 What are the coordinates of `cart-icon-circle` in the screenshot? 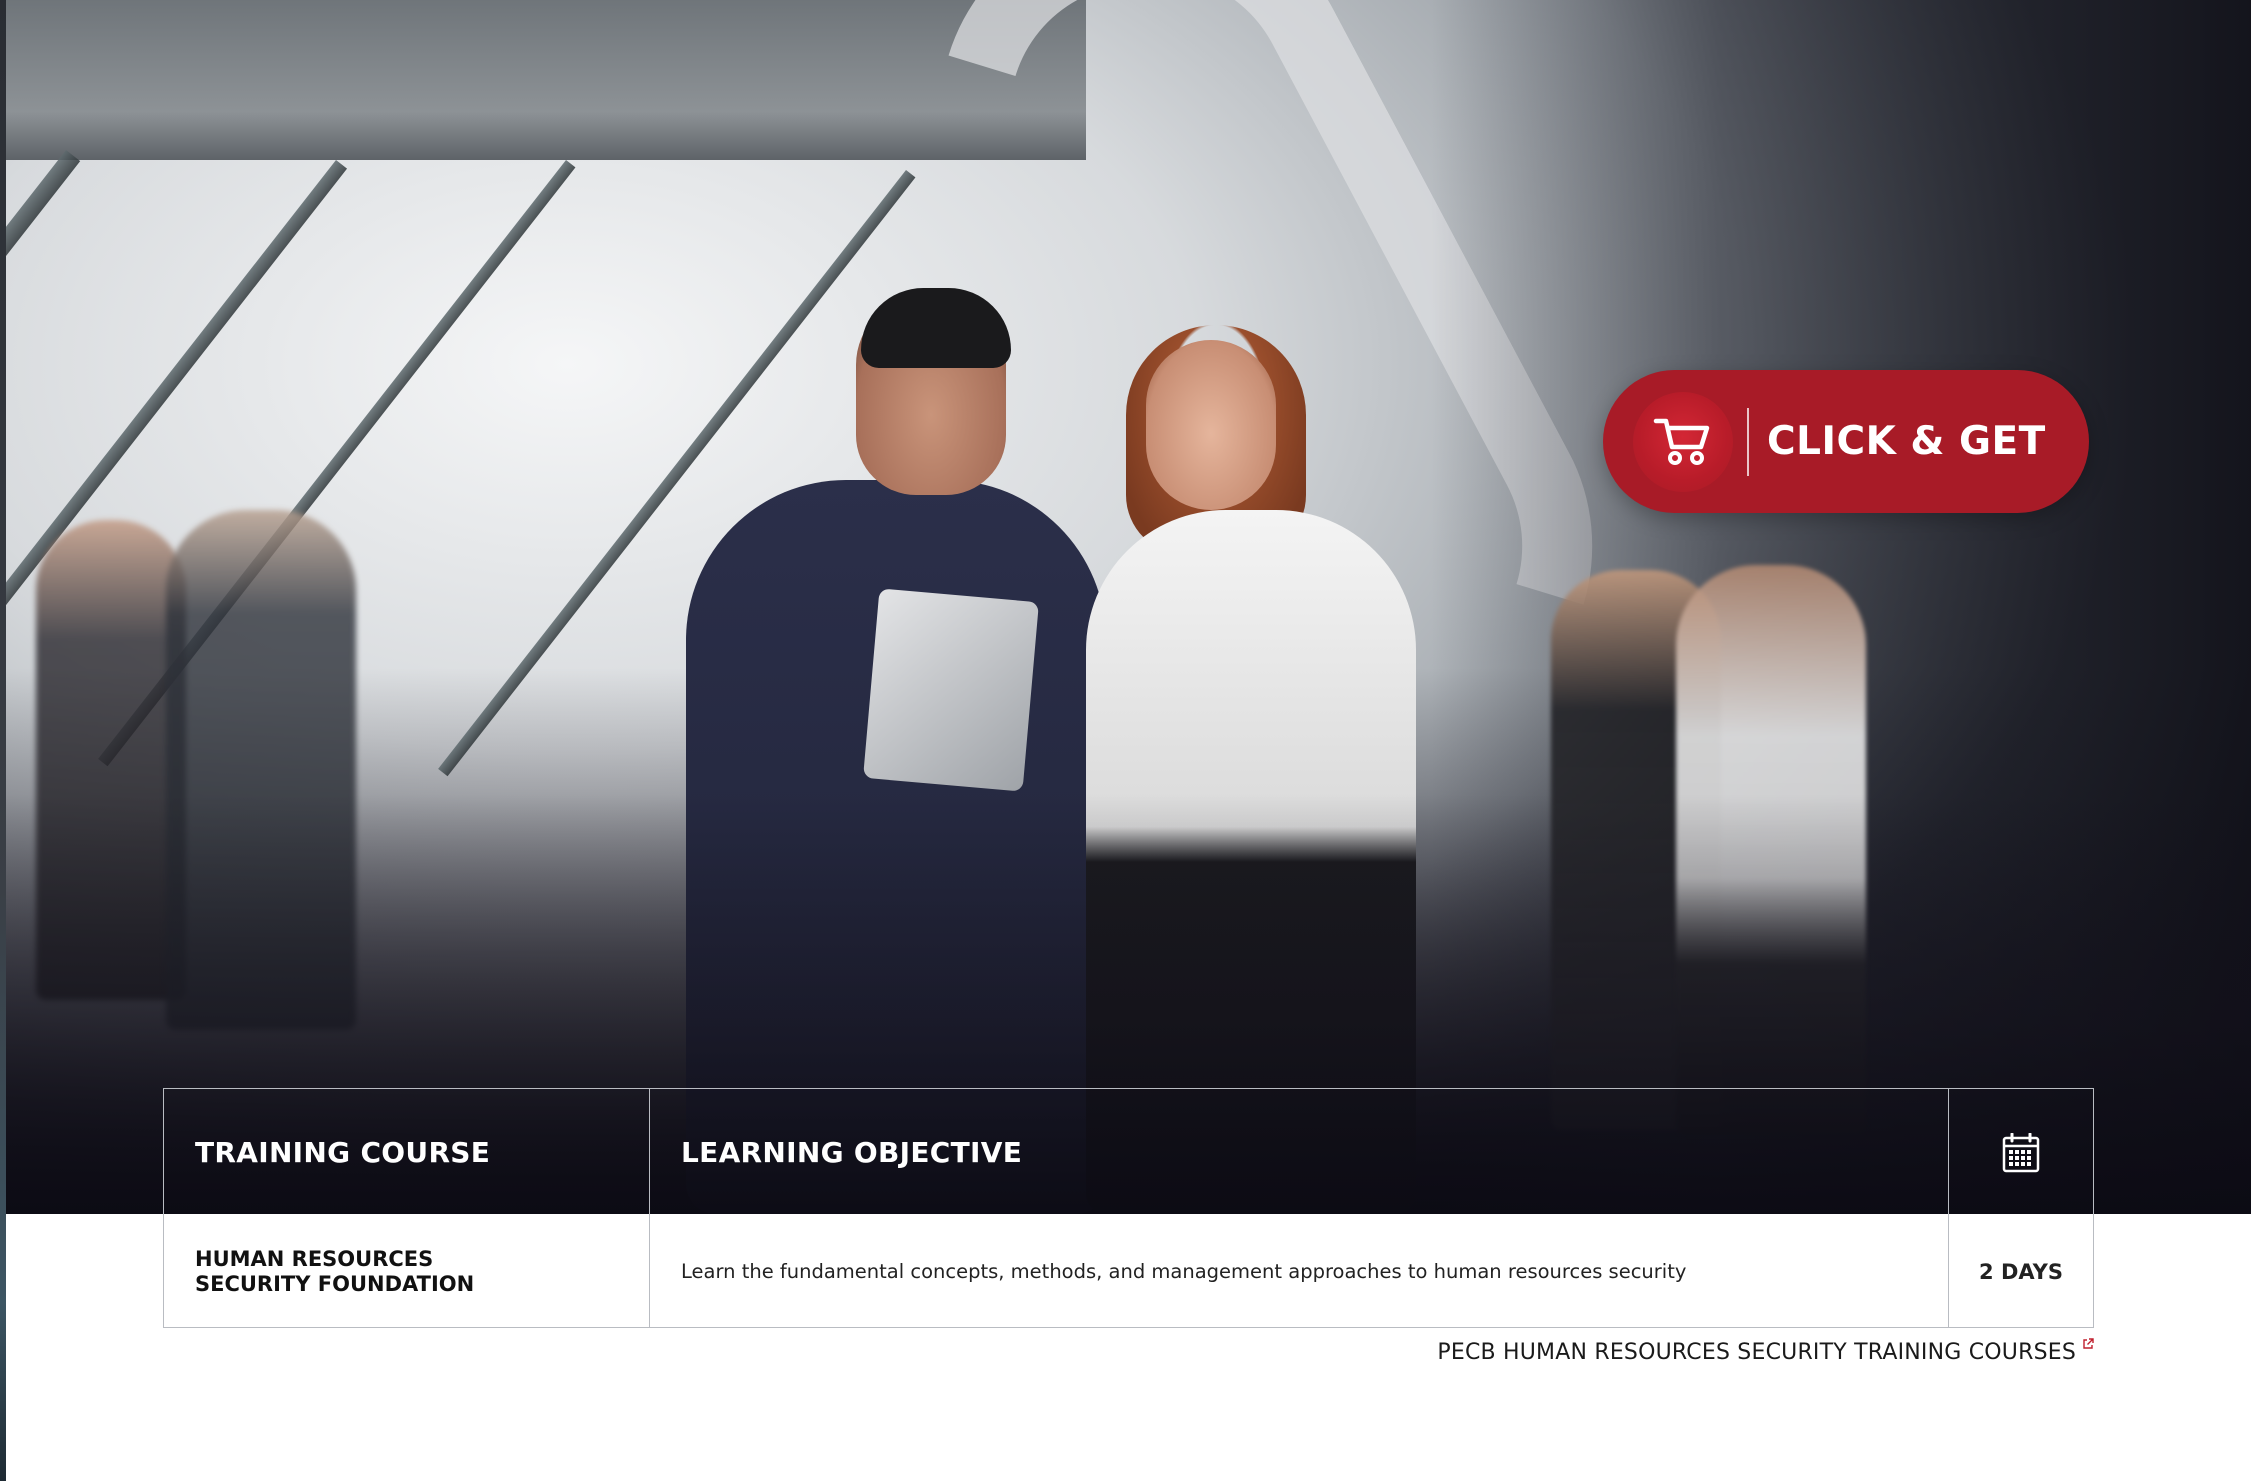 It's located at (1683, 442).